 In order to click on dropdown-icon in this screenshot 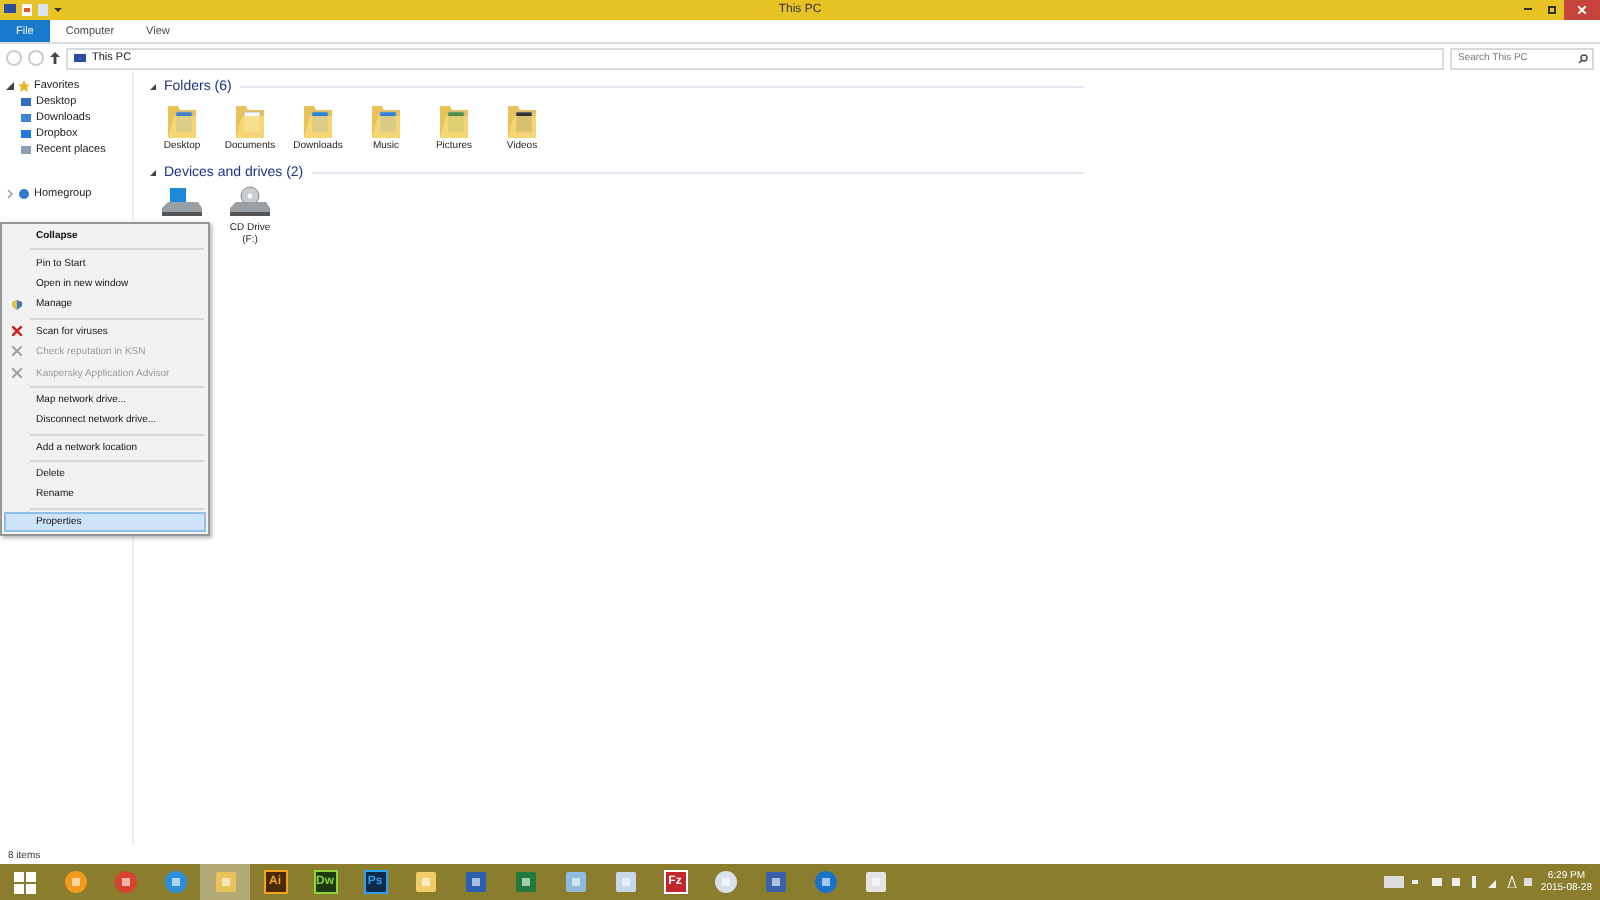, I will do `click(58, 10)`.